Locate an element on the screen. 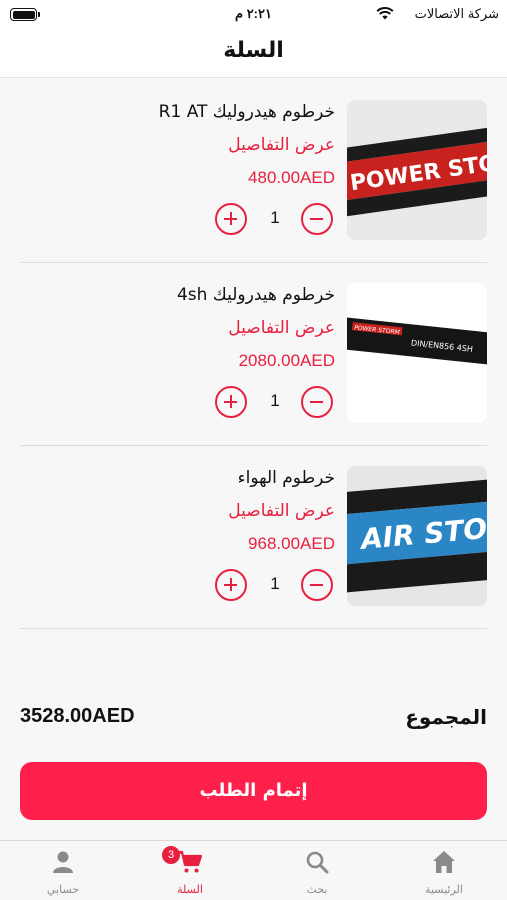 The width and height of the screenshot is (507, 900). product-price: 2080.00AED is located at coordinates (286, 360).